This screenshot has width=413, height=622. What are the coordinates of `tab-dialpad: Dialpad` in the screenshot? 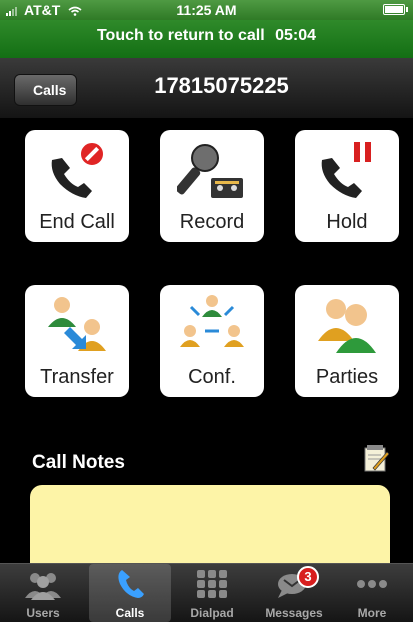 It's located at (212, 593).